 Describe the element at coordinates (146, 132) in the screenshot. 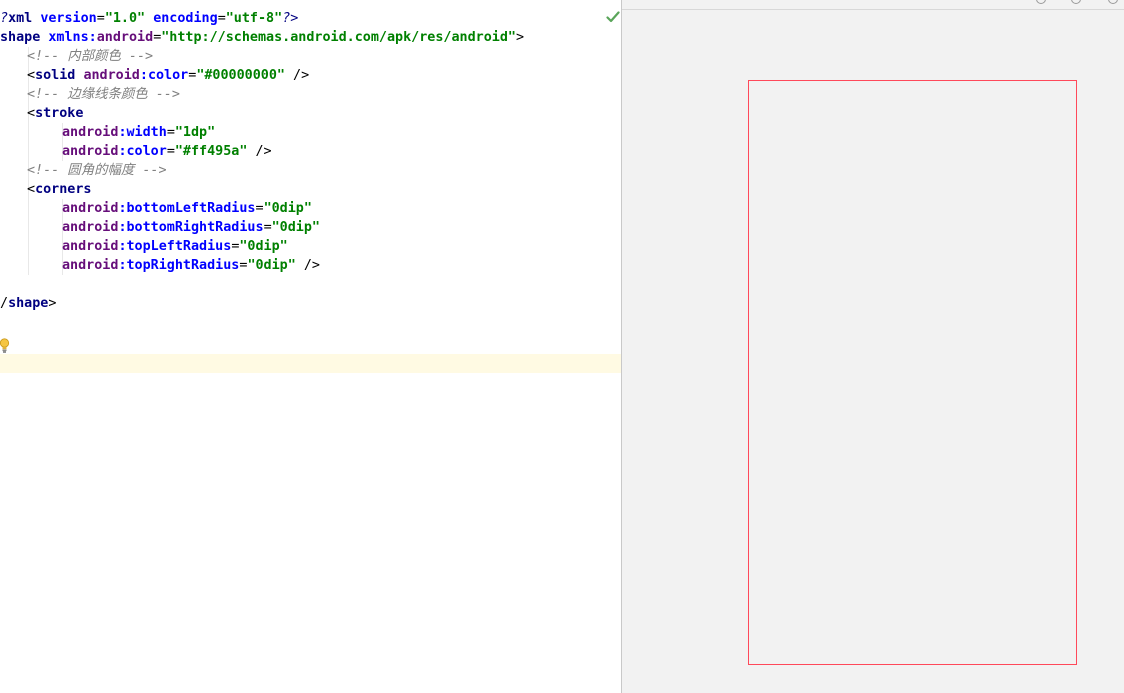

I see `token: width` at that location.